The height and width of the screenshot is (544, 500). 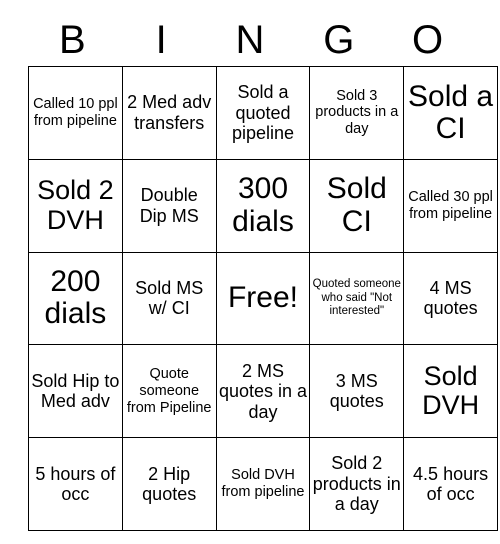 I want to click on bingo-cell: Sold DVH, so click(x=450, y=391).